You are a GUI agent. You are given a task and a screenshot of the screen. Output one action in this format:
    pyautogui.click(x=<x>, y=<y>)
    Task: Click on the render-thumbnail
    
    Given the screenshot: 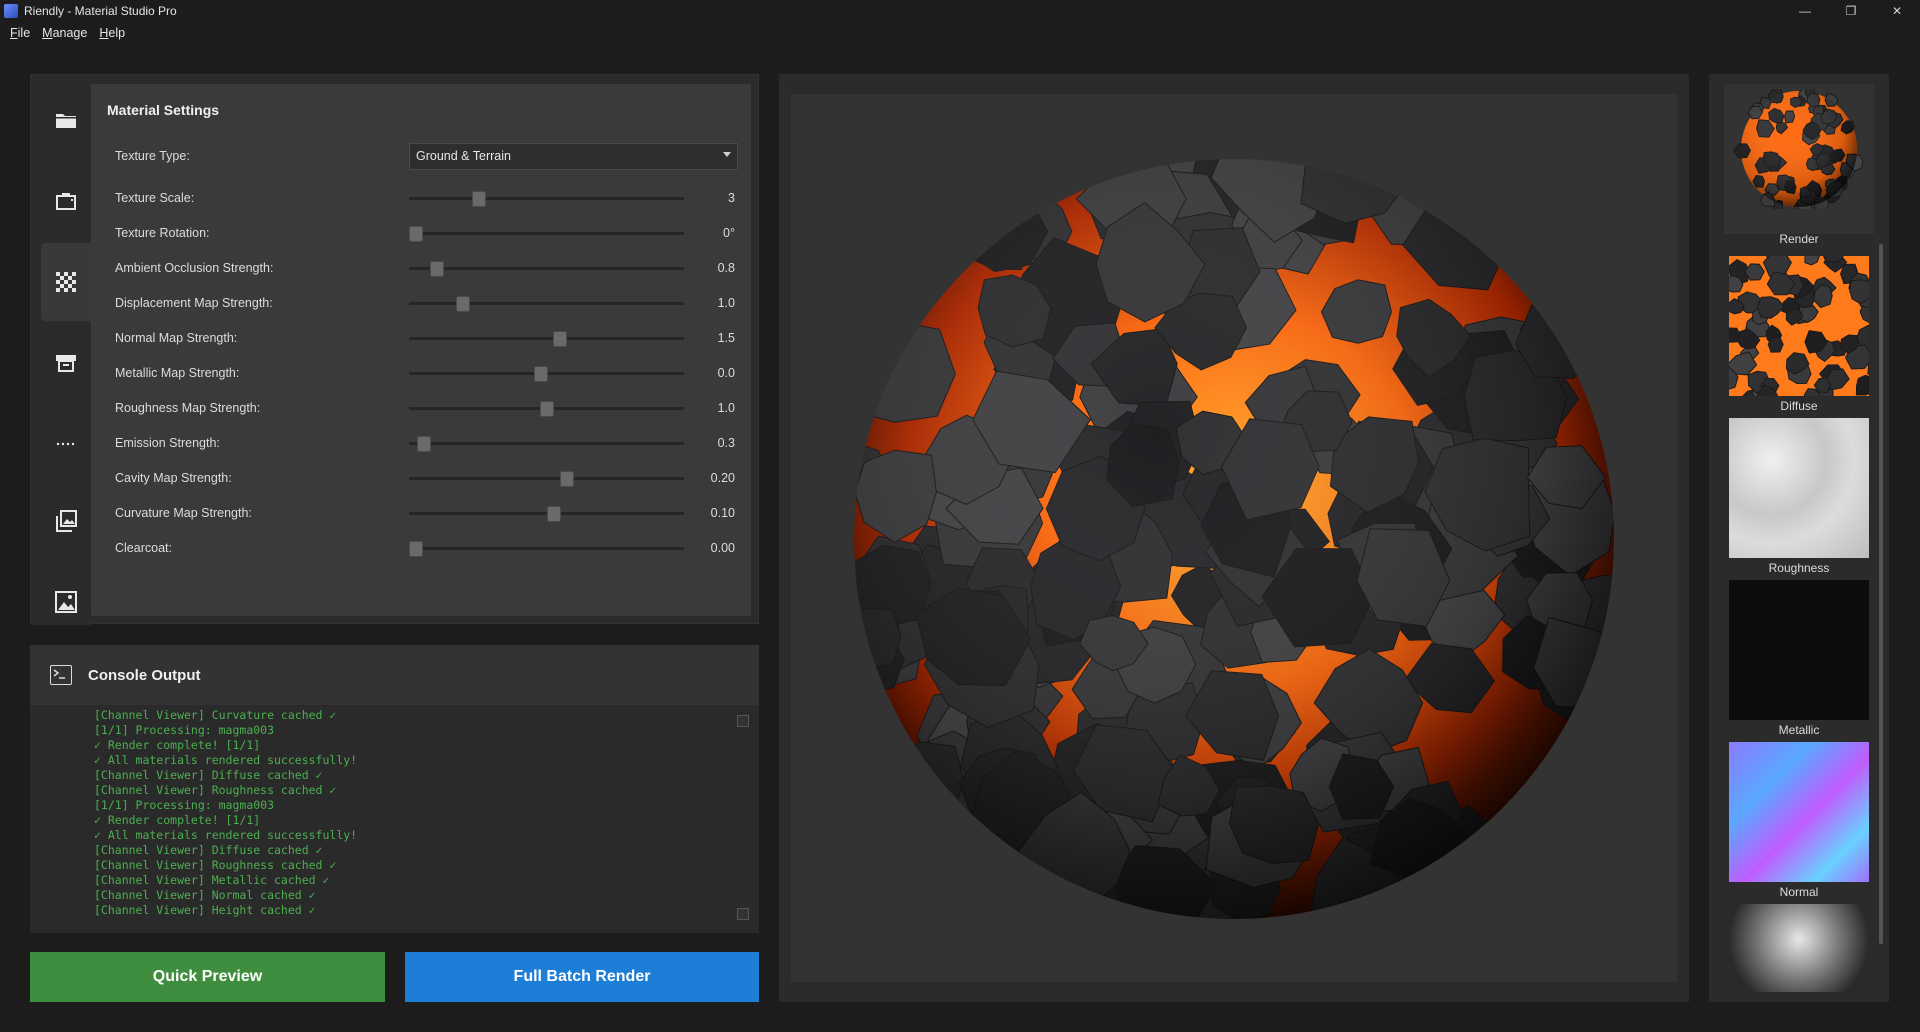 What is the action you would take?
    pyautogui.click(x=1799, y=149)
    